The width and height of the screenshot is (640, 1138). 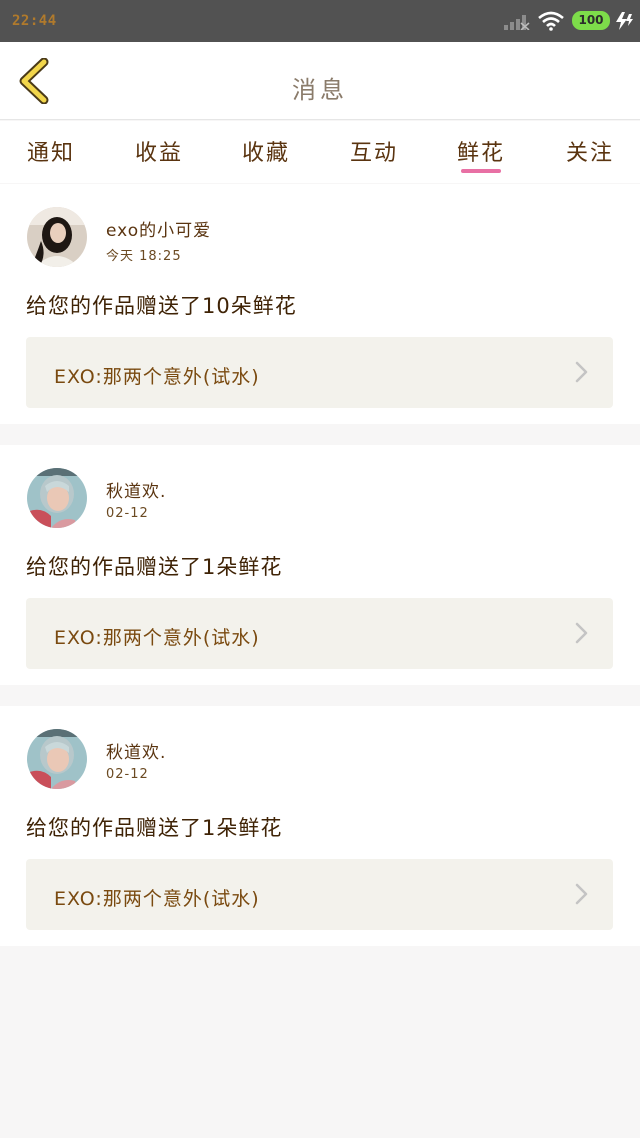 What do you see at coordinates (158, 228) in the screenshot?
I see `sender-name: exo的小可爱` at bounding box center [158, 228].